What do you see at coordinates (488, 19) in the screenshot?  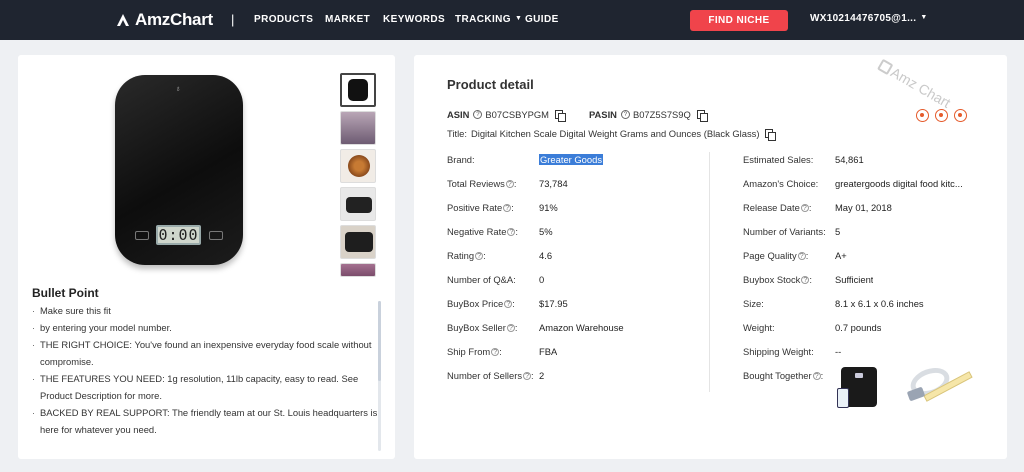 I see `nav-tracking: TRACKING ▼` at bounding box center [488, 19].